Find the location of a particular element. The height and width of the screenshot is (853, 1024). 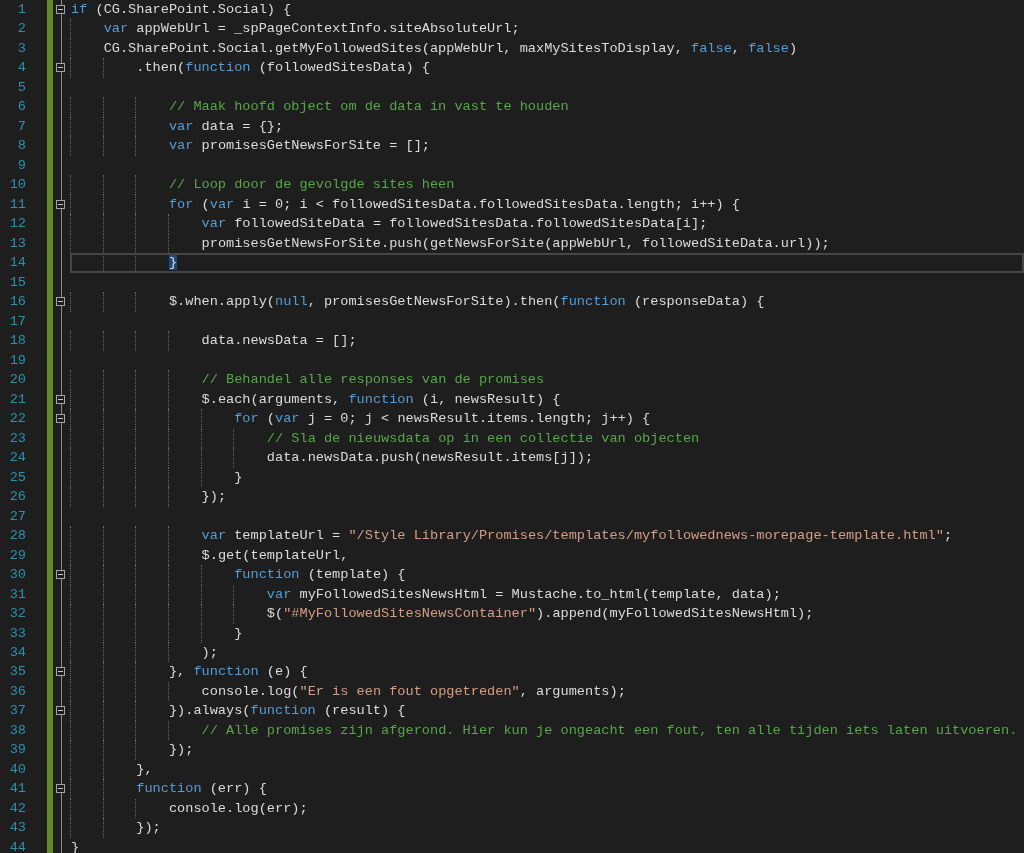

code-line: data.newsData = []; is located at coordinates (214, 341).